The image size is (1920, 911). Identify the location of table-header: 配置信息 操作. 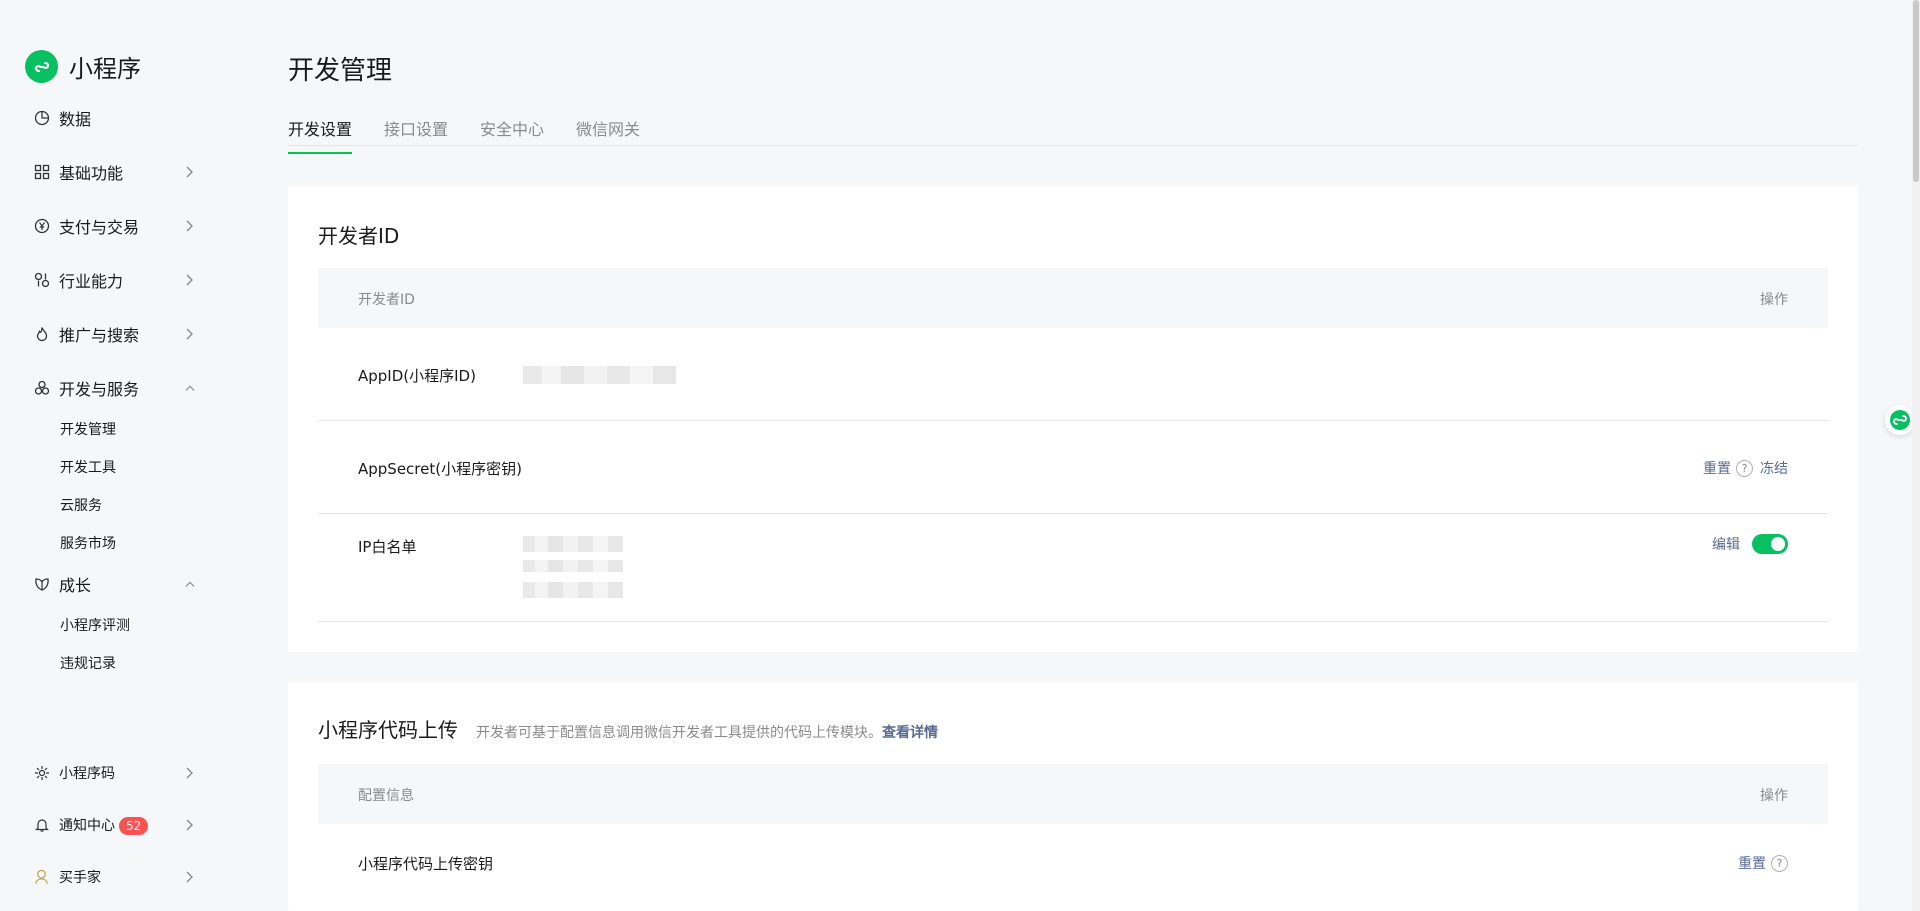
(1073, 794).